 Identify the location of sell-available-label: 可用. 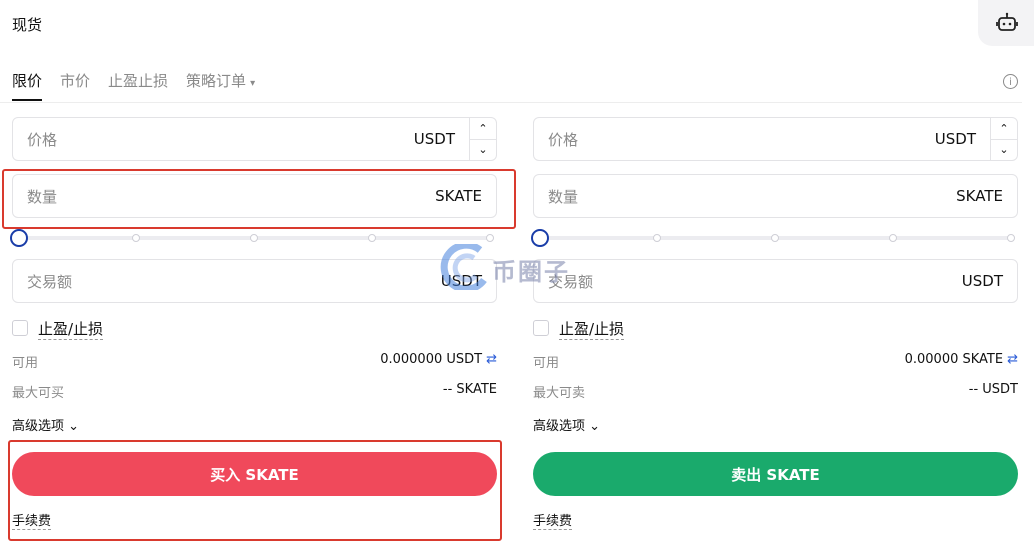
(546, 363).